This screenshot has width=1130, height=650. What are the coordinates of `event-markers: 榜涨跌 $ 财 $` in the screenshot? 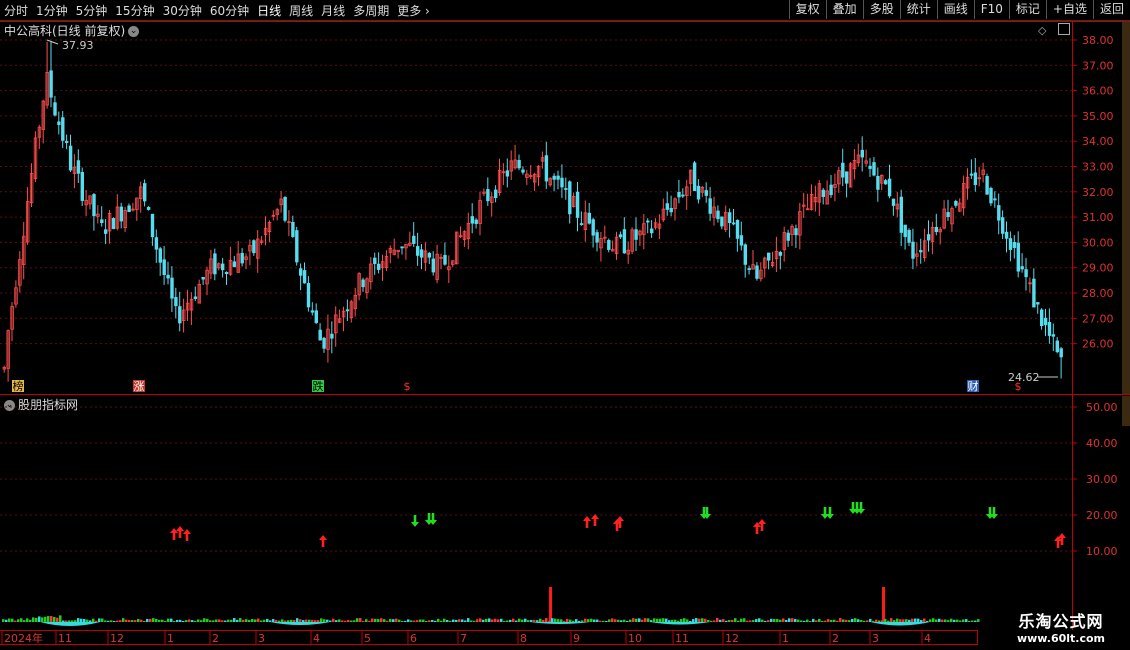 It's located at (518, 386).